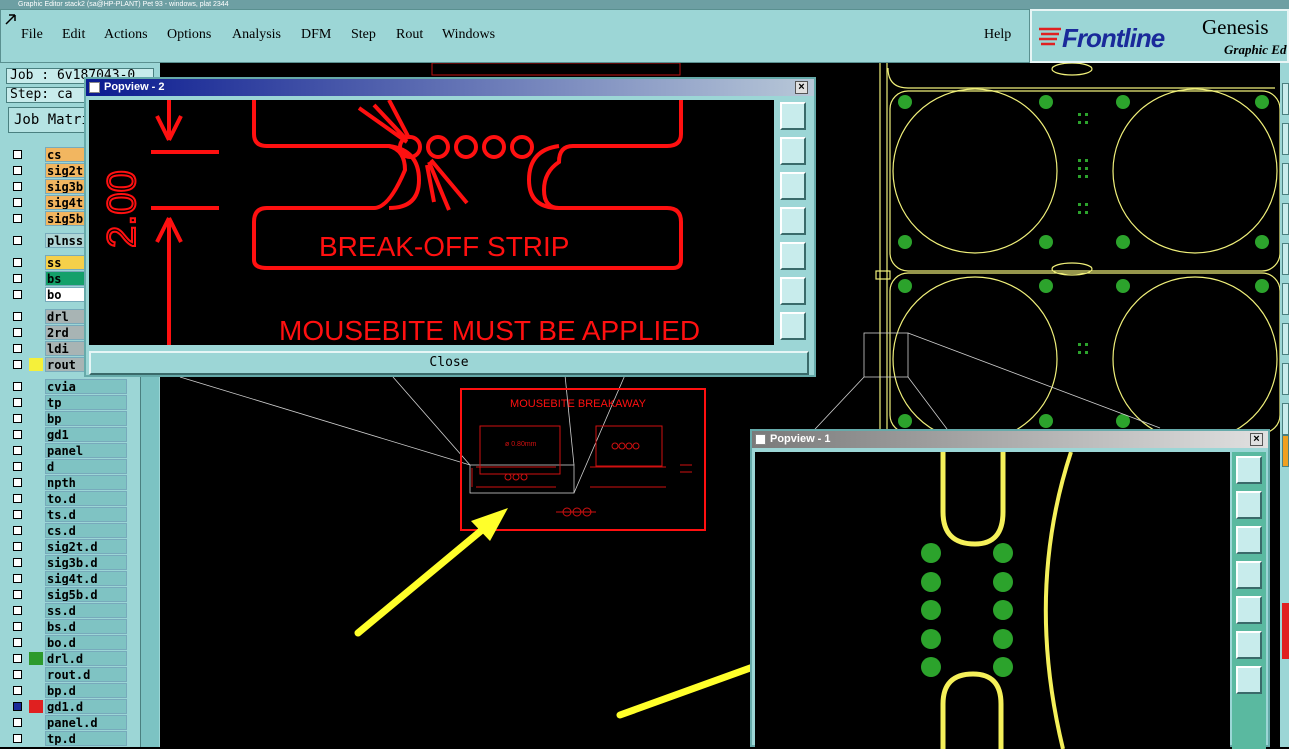  What do you see at coordinates (86, 418) in the screenshot?
I see `layer-name: bp` at bounding box center [86, 418].